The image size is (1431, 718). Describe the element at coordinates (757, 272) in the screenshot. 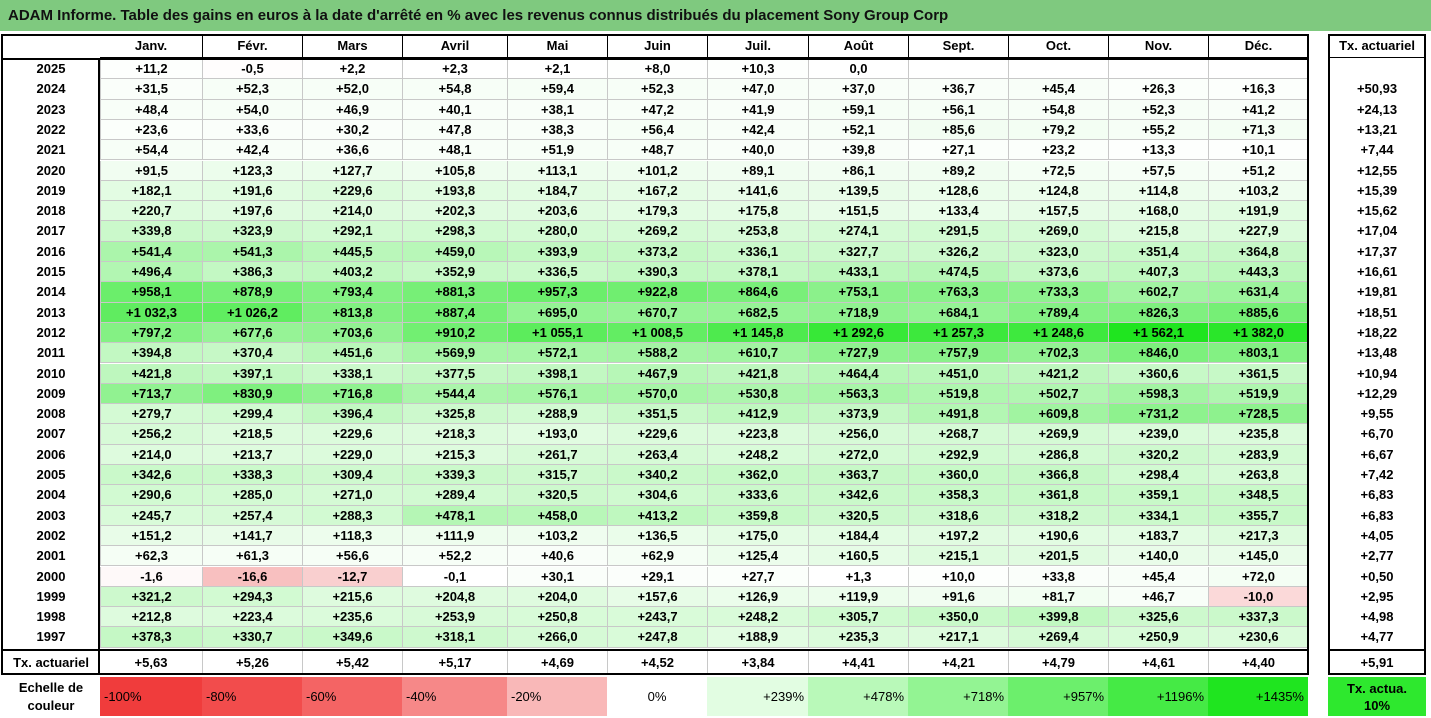

I see `table-cell: +378,1` at that location.